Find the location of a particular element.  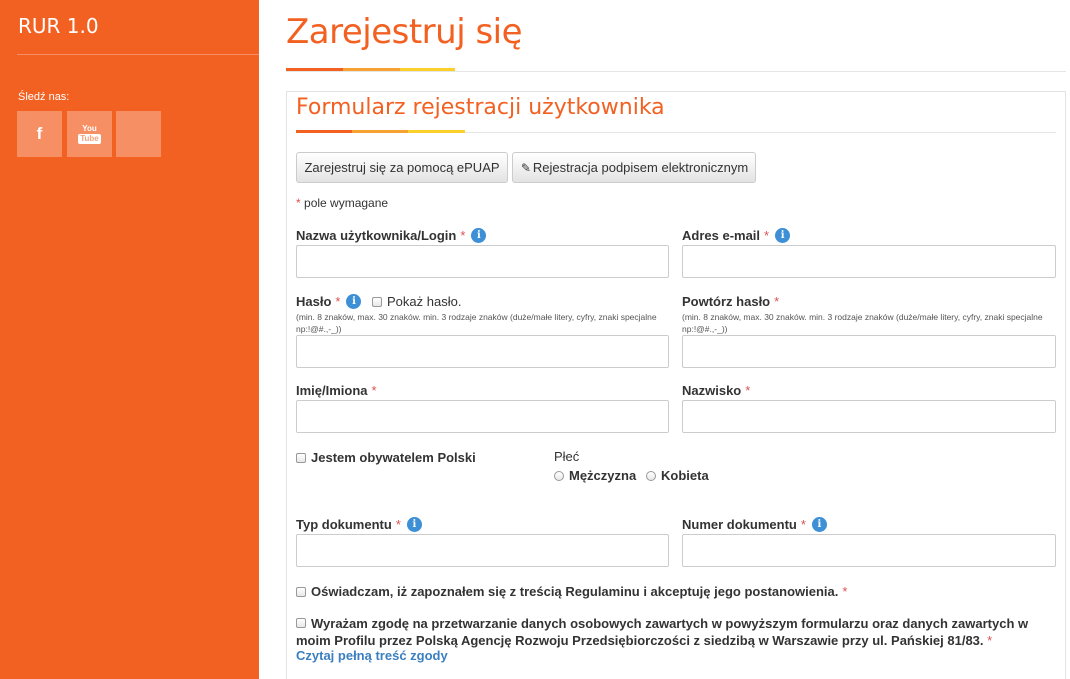

brand-title: RUR 1.0 is located at coordinates (58, 26).